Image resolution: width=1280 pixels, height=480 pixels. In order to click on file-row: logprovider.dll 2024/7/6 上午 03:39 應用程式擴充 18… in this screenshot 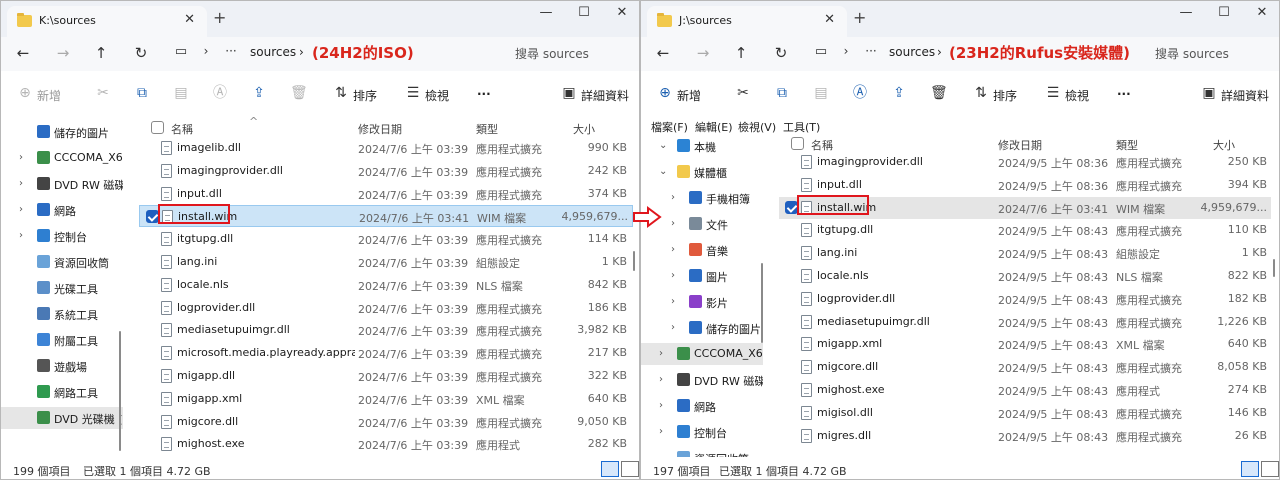, I will do `click(386, 308)`.